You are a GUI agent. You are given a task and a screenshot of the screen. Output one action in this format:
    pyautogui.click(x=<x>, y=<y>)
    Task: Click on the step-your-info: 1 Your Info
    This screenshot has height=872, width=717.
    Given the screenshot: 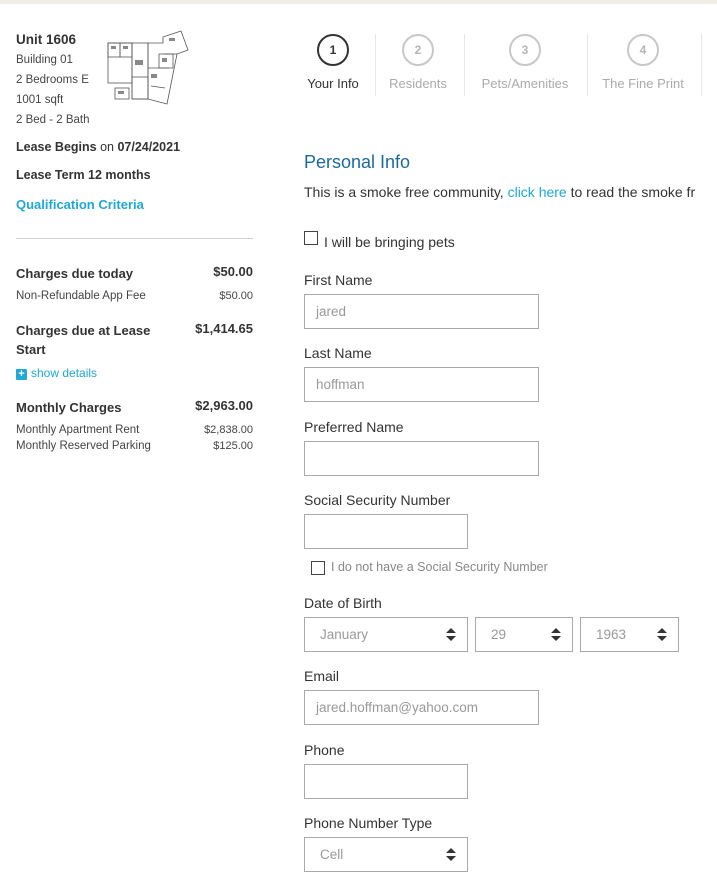 What is the action you would take?
    pyautogui.click(x=333, y=62)
    